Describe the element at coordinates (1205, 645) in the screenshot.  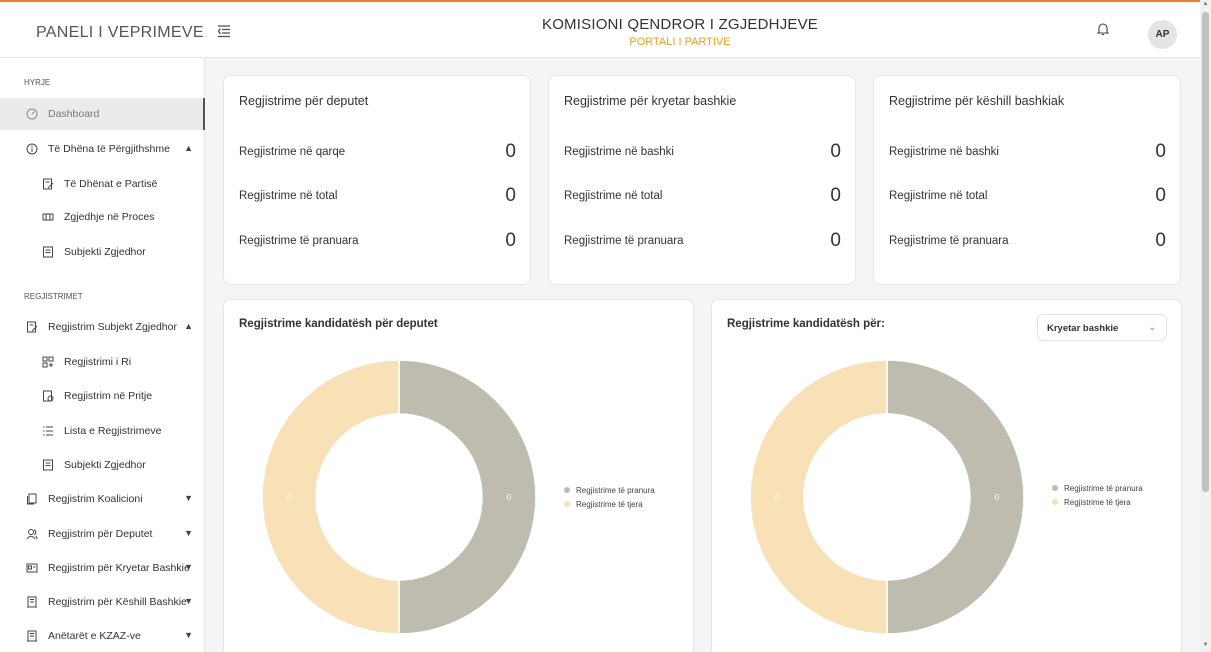
I see `scroll-down-arrow-icon: ▼` at that location.